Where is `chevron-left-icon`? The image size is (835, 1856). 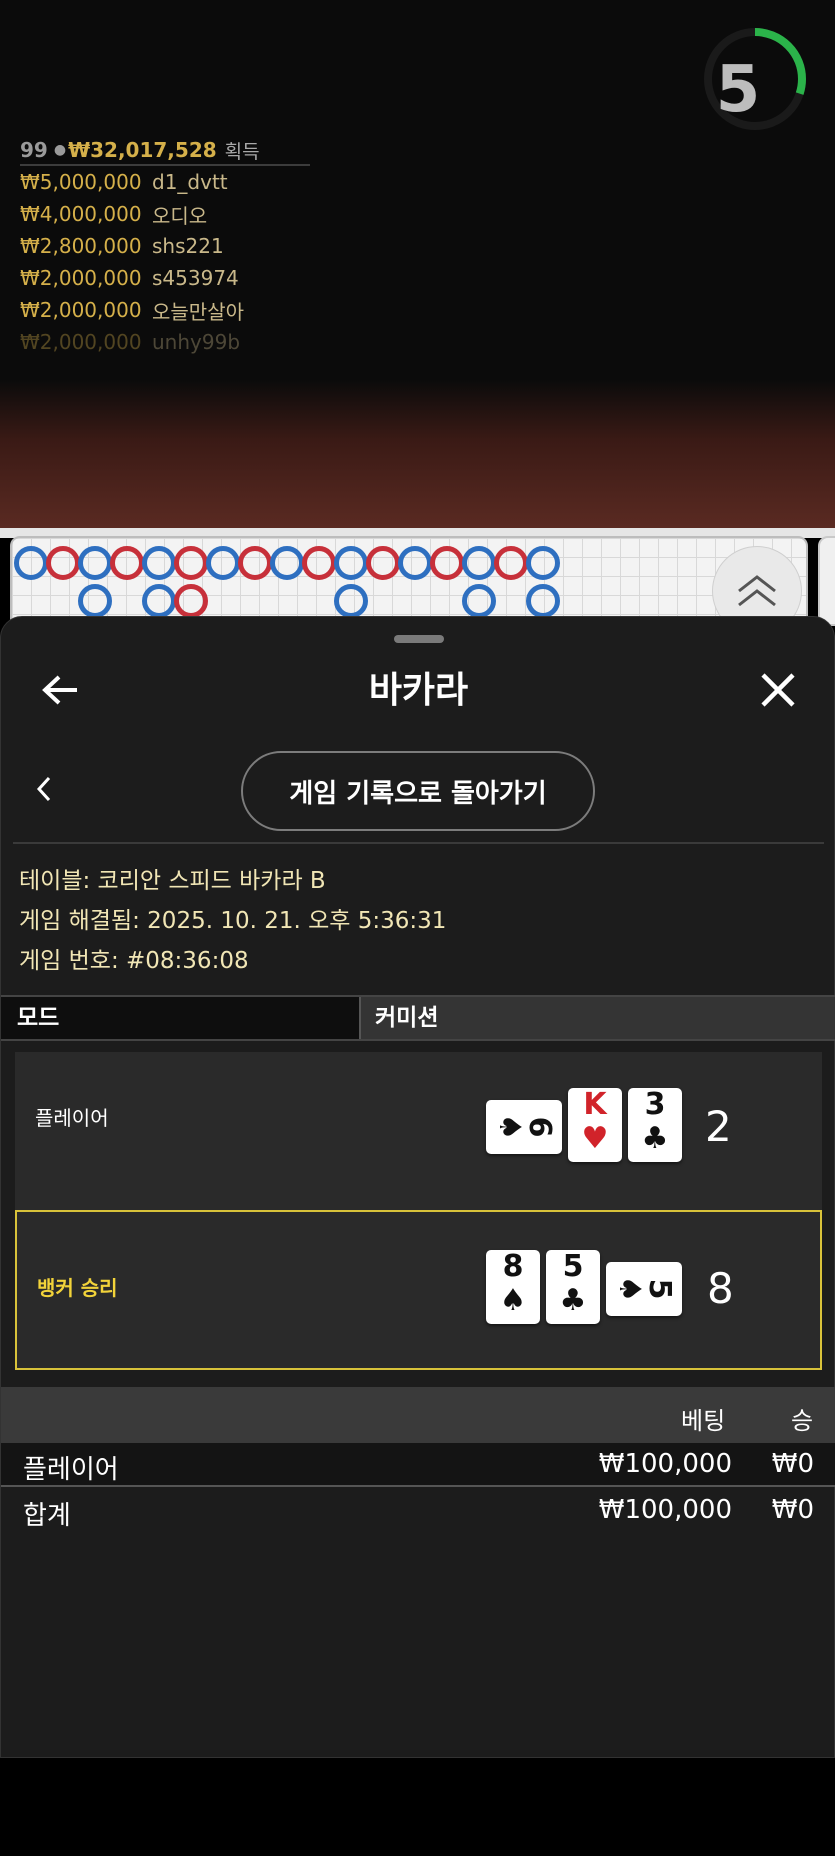 chevron-left-icon is located at coordinates (43, 789).